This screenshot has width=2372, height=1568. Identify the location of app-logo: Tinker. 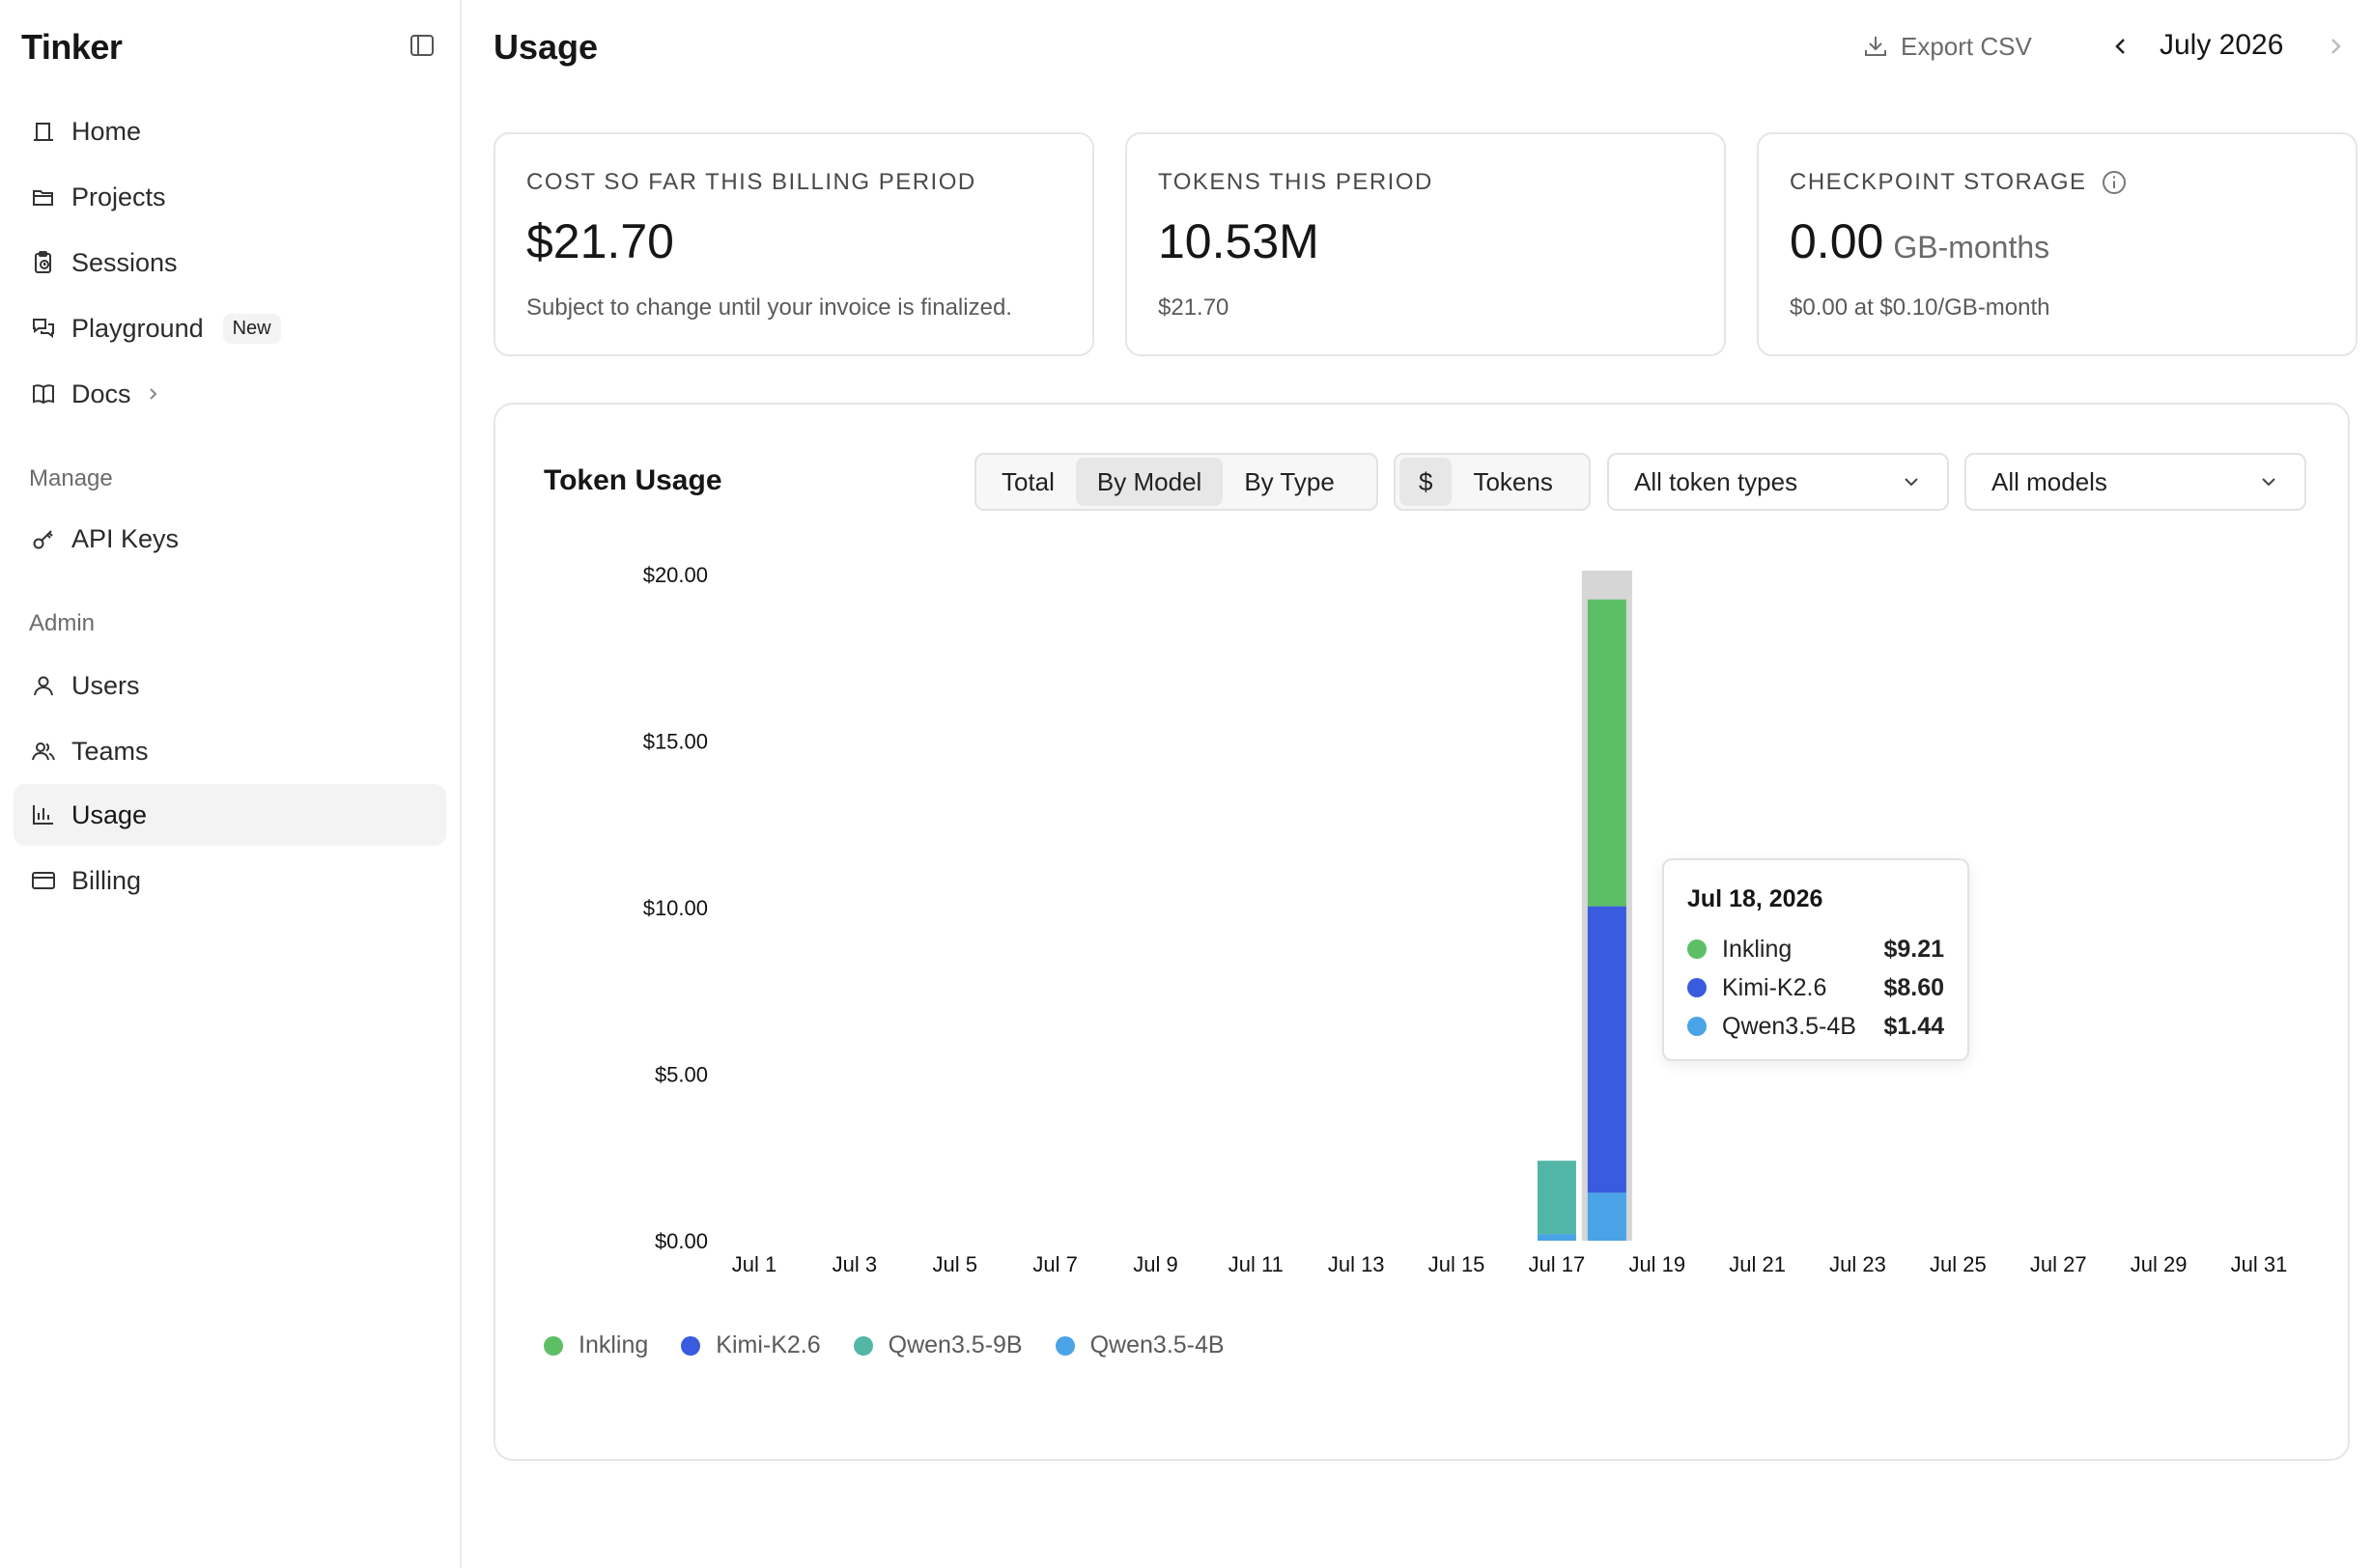
(72, 48).